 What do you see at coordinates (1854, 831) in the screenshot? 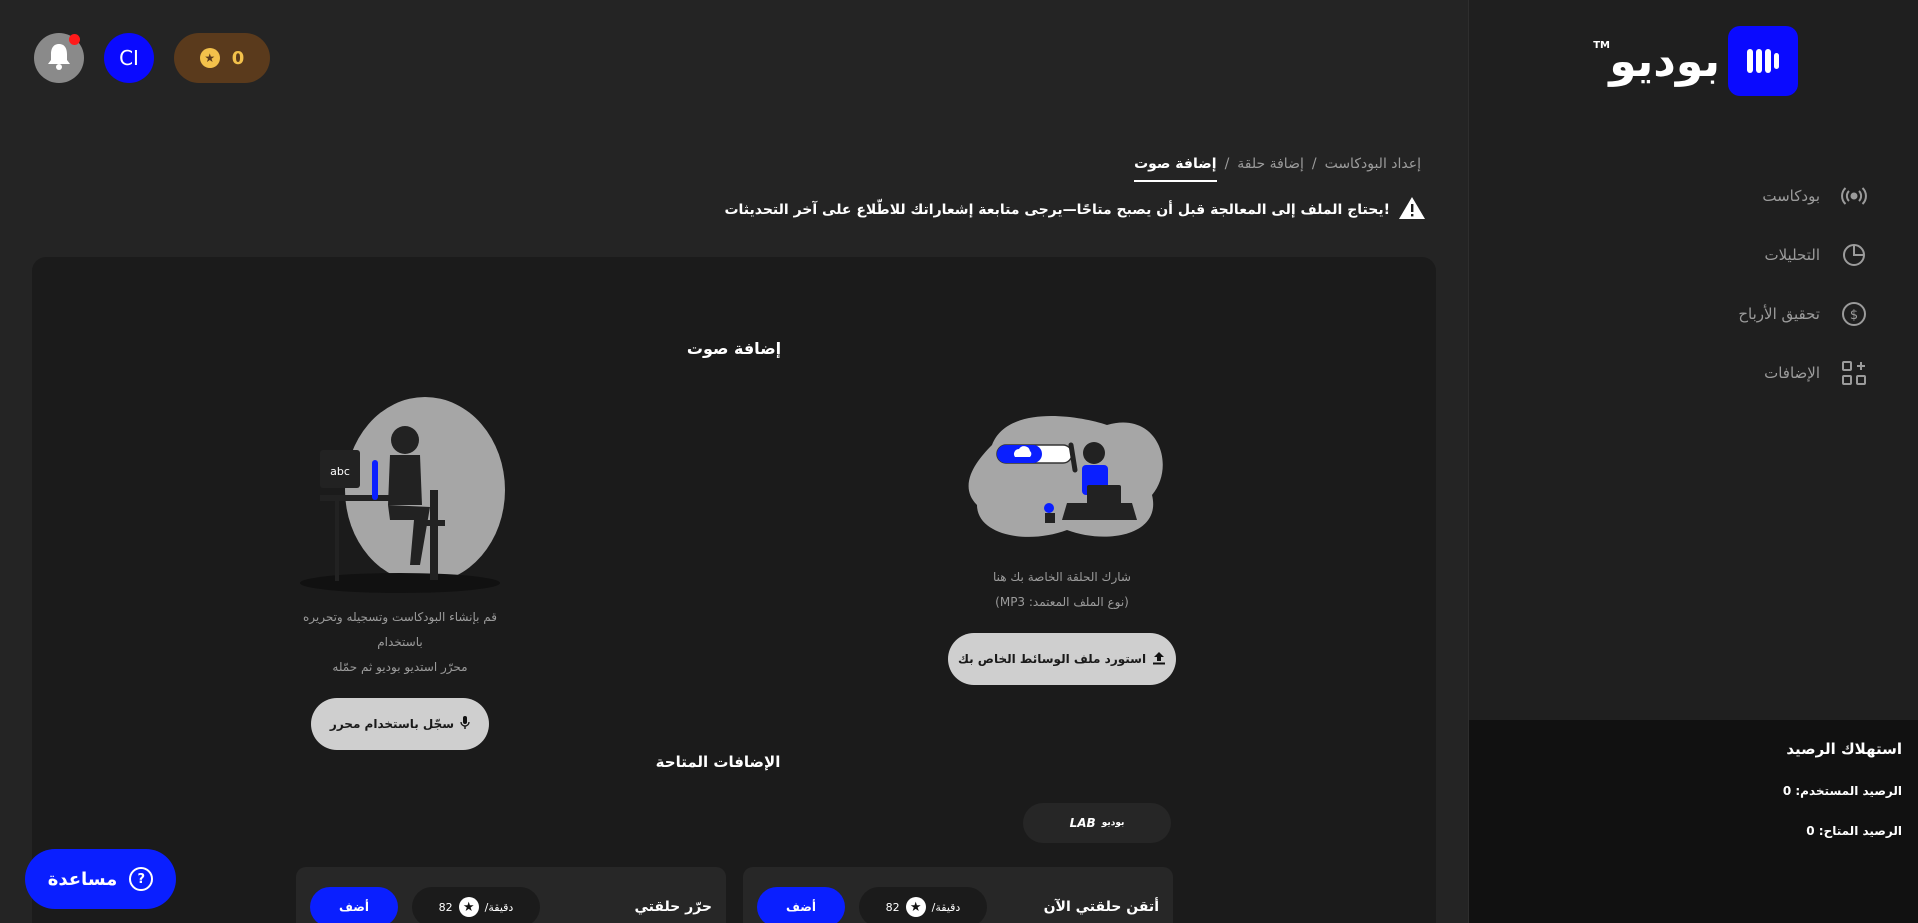
I see `balance-available: الرصيد المتاح: 0` at bounding box center [1854, 831].